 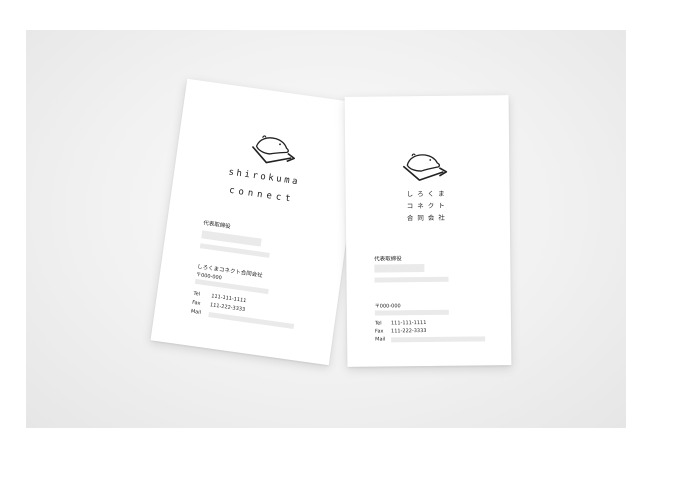 What do you see at coordinates (387, 306) in the screenshot?
I see `postal-code: 〒000-000` at bounding box center [387, 306].